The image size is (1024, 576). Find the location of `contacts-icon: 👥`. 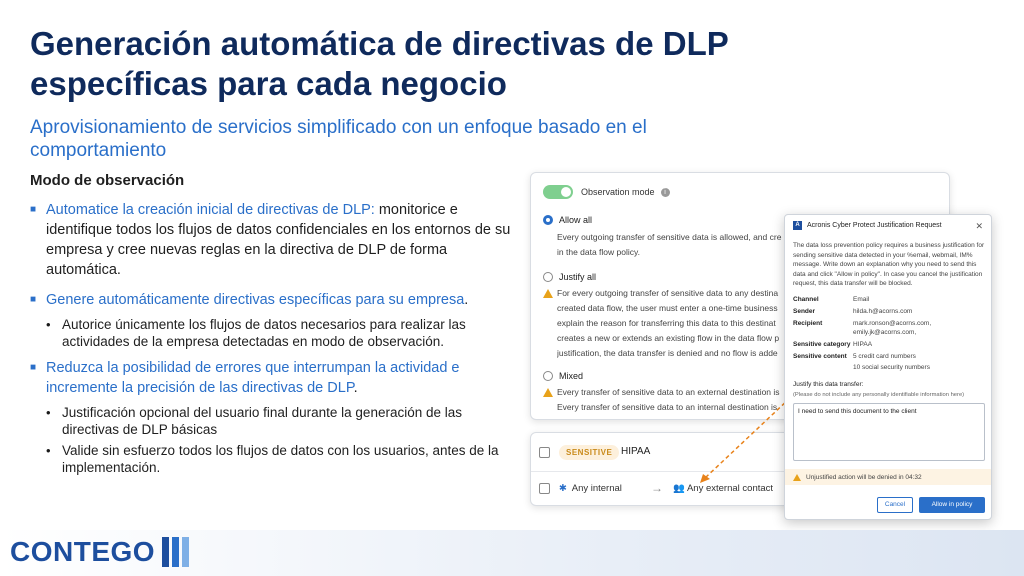

contacts-icon: 👥 is located at coordinates (679, 488).